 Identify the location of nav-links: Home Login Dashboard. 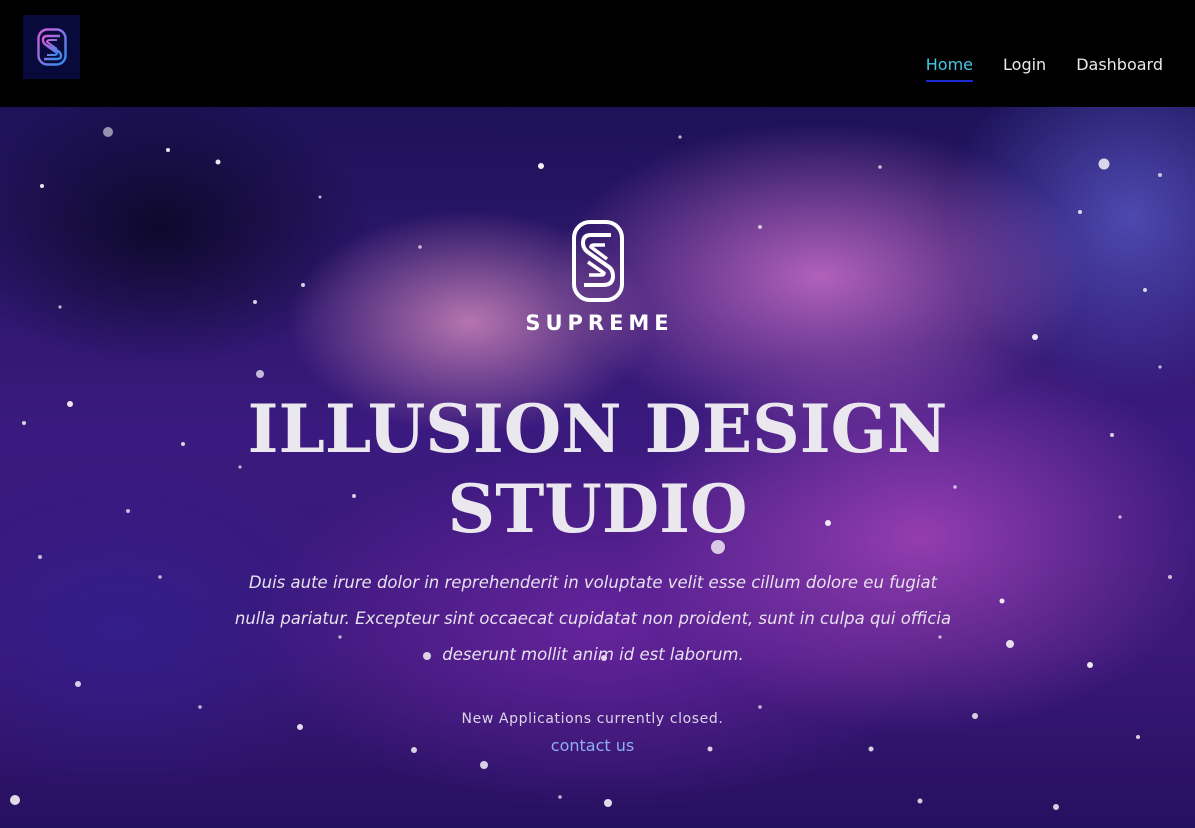
(1044, 68).